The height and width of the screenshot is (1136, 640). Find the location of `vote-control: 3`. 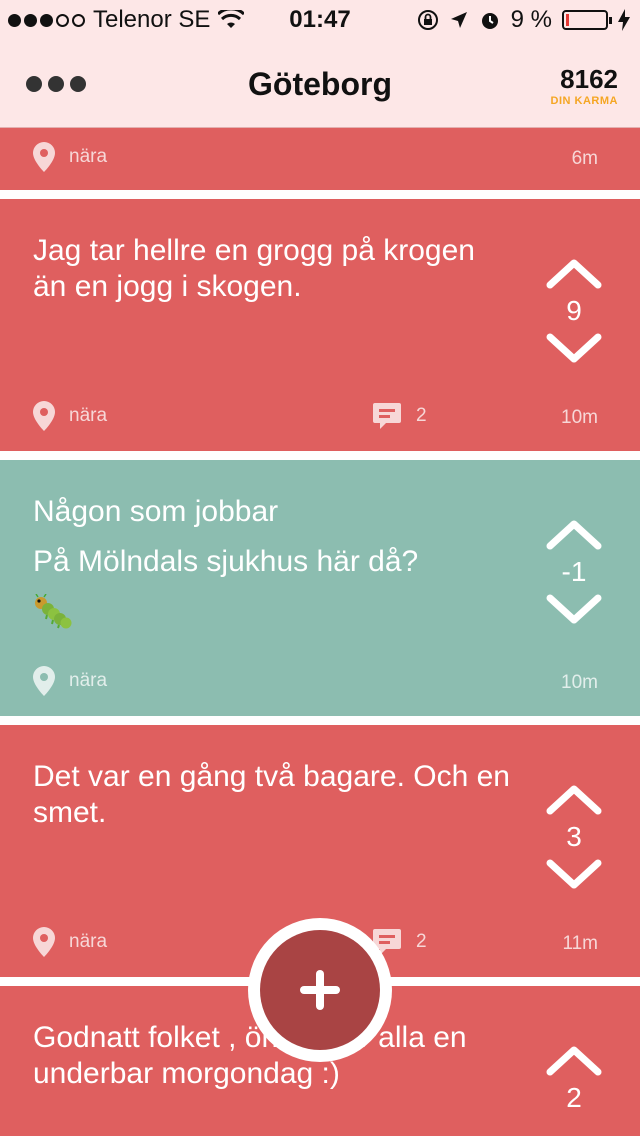

vote-control: 3 is located at coordinates (574, 837).